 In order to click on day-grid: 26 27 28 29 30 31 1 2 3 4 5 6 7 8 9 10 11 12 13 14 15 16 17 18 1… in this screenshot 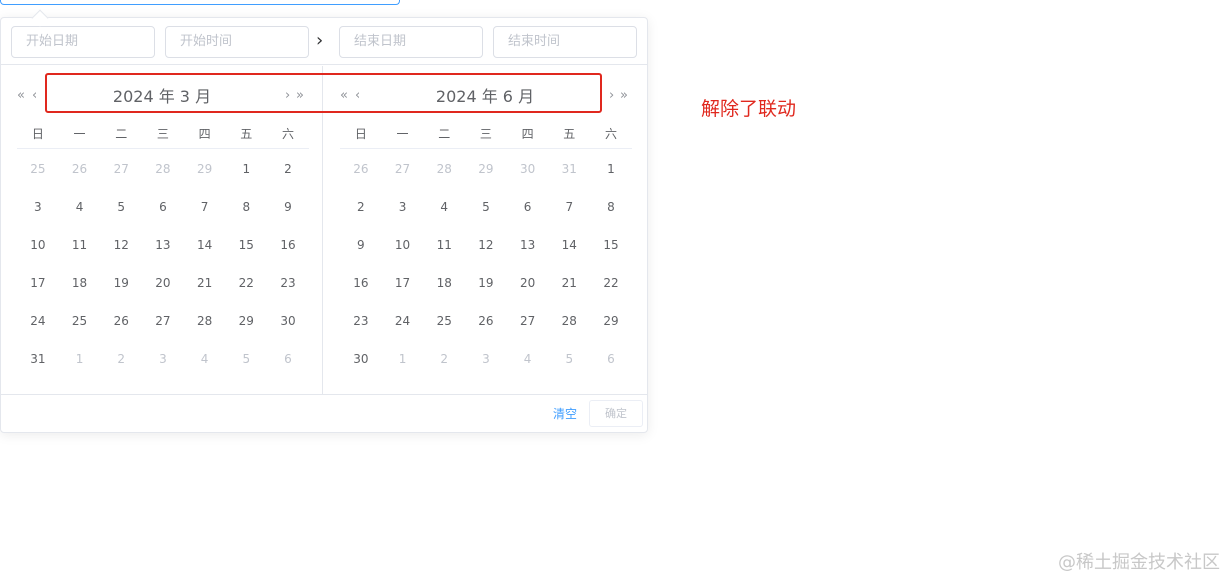, I will do `click(486, 264)`.